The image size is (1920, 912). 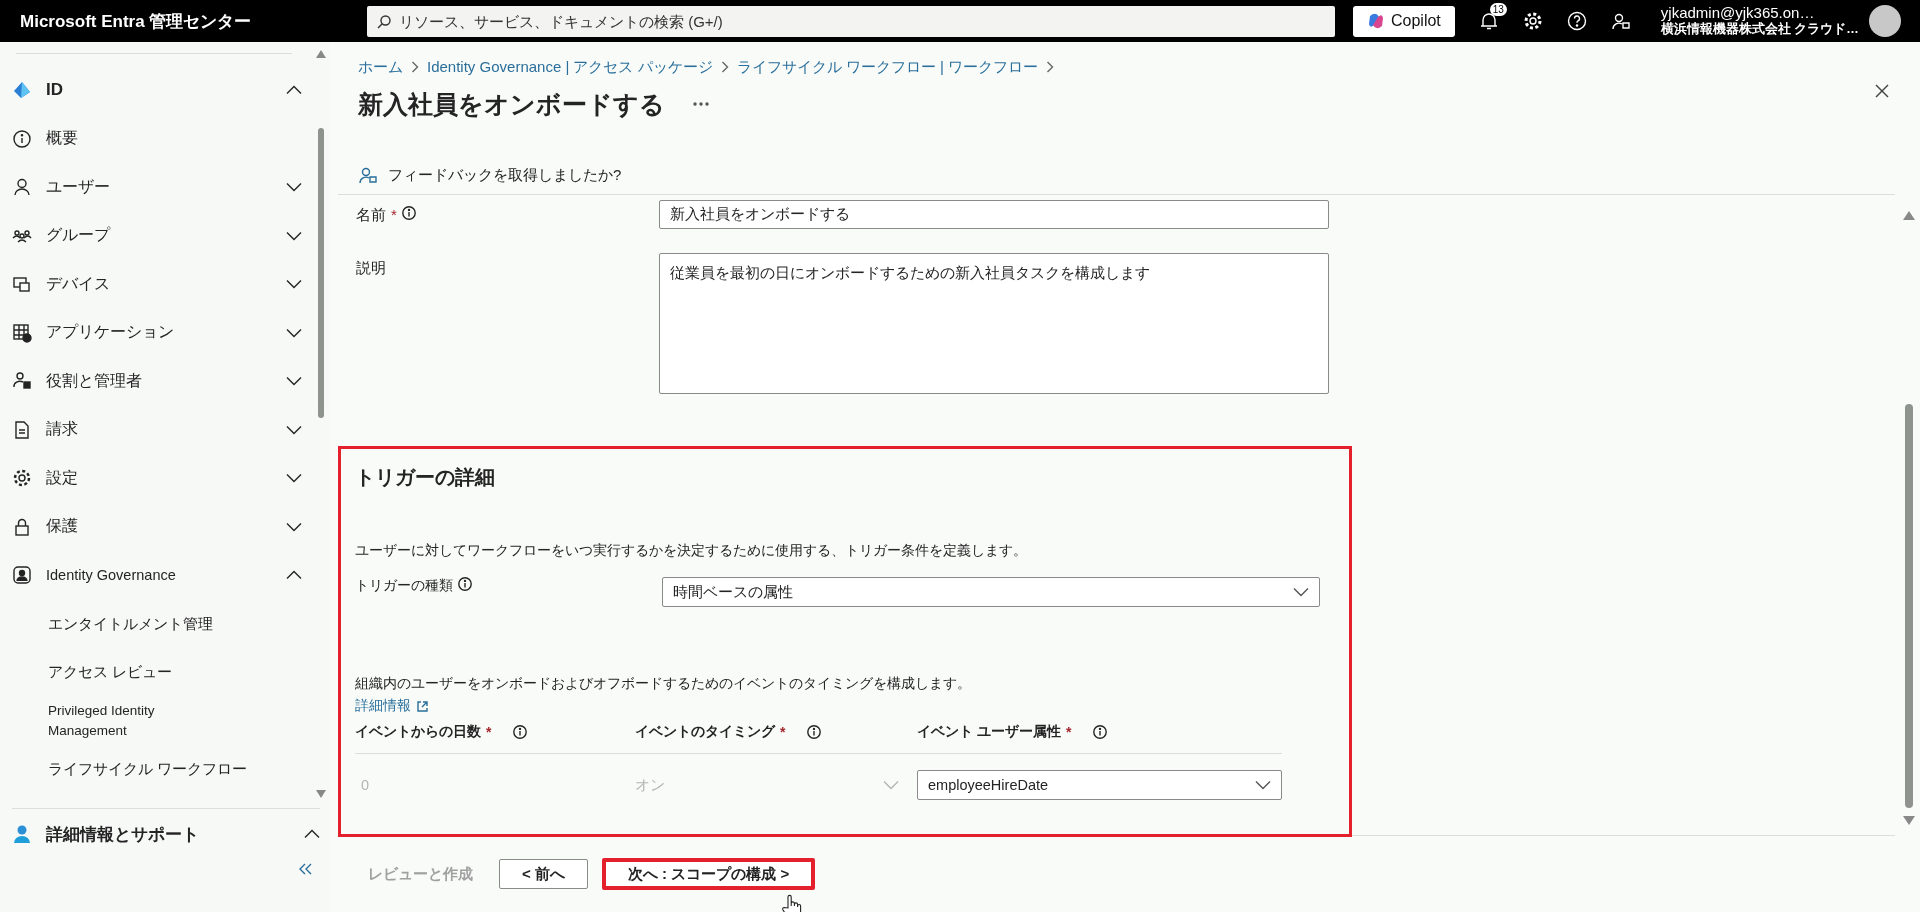 I want to click on breadcrumb-link: Identity Governance | アクセス パッケージ, so click(x=570, y=67).